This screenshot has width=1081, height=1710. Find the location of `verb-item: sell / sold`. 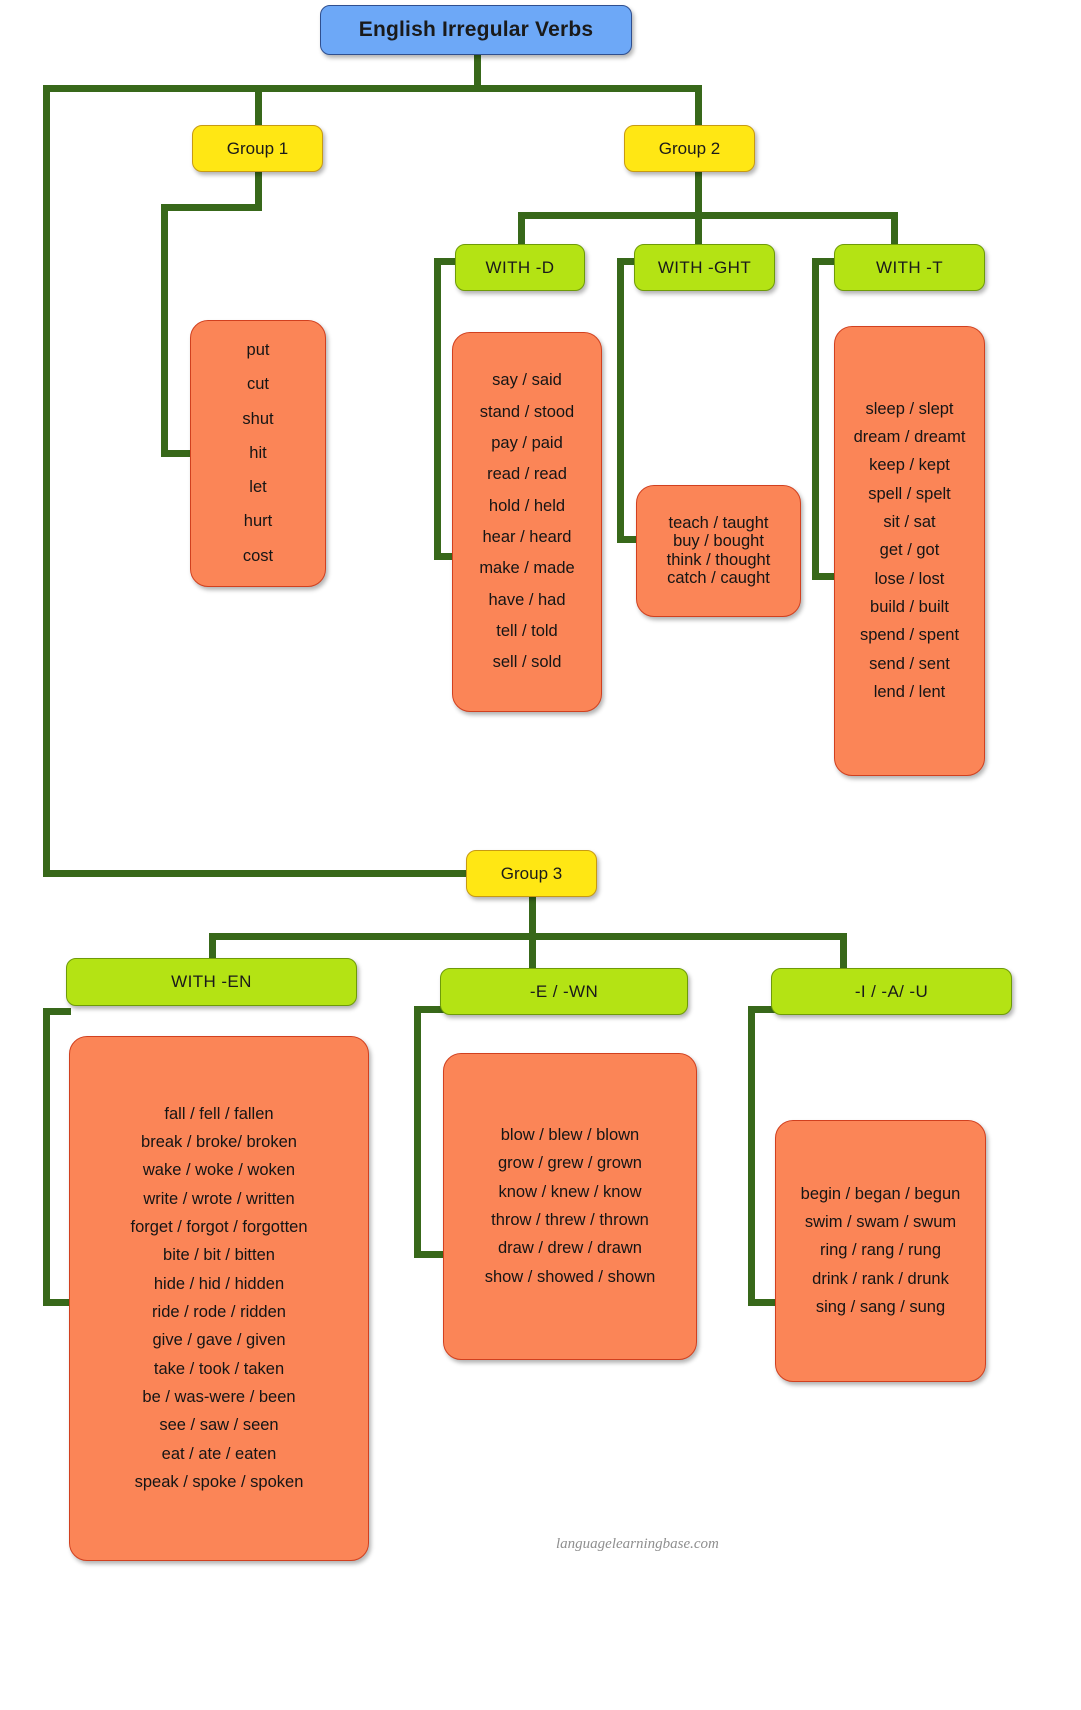

verb-item: sell / sold is located at coordinates (527, 662).